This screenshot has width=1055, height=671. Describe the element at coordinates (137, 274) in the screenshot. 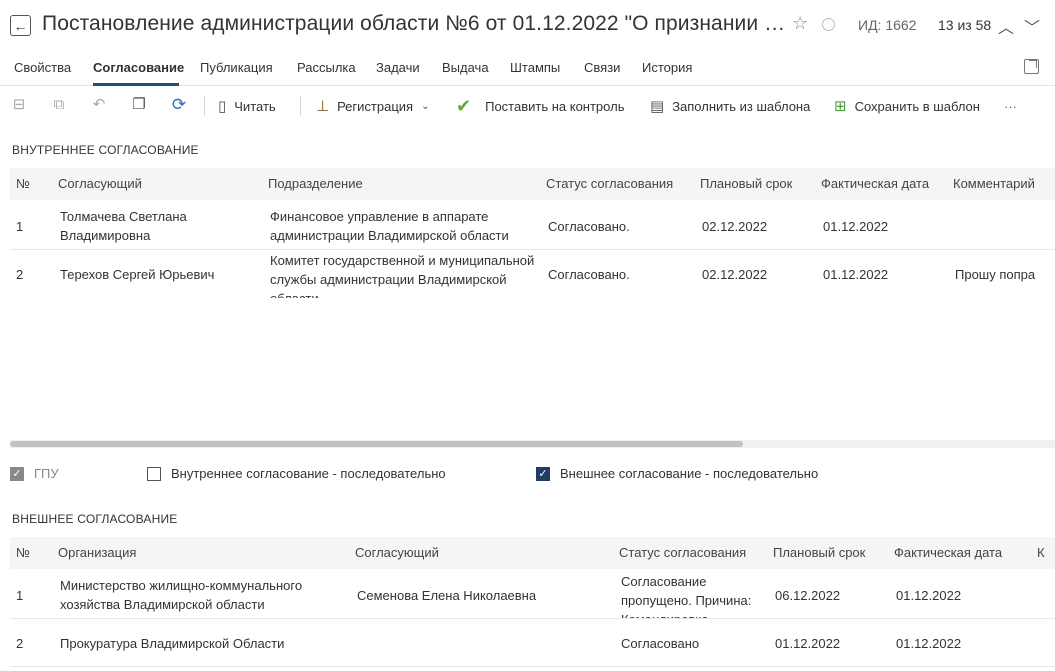

I see `approver-name: Терехов Сергей Юрьевич` at that location.